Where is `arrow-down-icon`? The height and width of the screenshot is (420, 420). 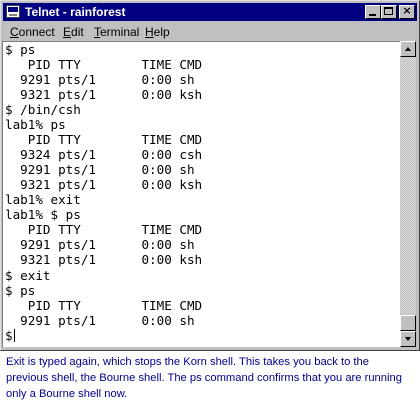
arrow-down-icon is located at coordinates (408, 339).